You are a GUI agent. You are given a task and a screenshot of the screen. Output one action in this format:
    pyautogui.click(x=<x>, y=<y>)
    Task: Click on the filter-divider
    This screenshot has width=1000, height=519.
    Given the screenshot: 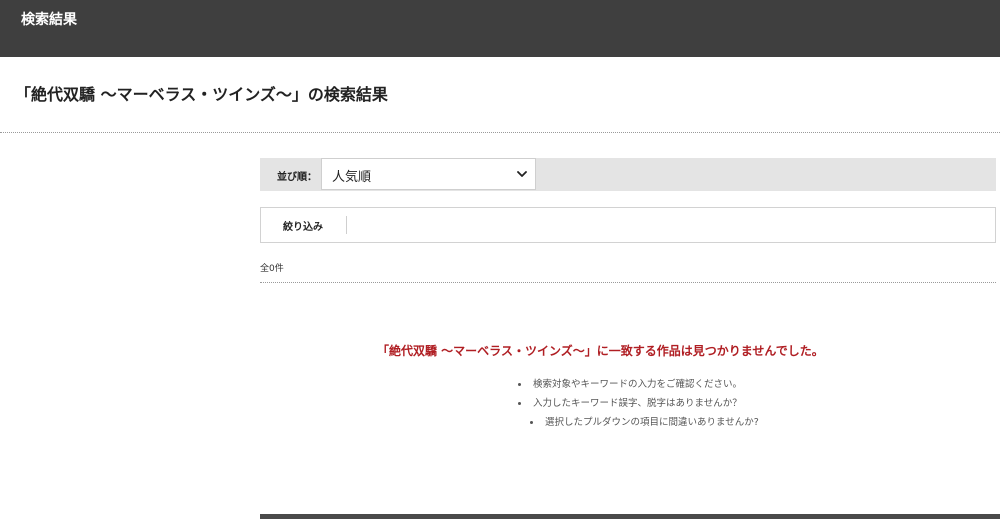 What is the action you would take?
    pyautogui.click(x=346, y=225)
    